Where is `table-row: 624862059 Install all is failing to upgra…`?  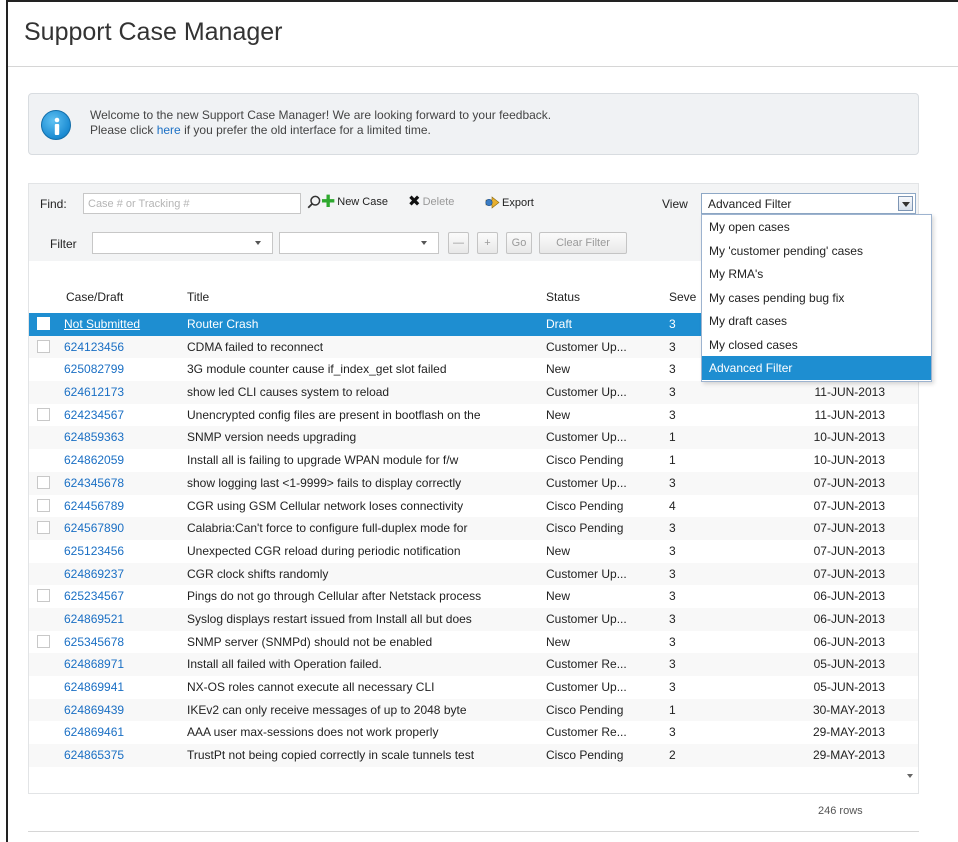
table-row: 624862059 Install all is failing to upgra… is located at coordinates (473, 460).